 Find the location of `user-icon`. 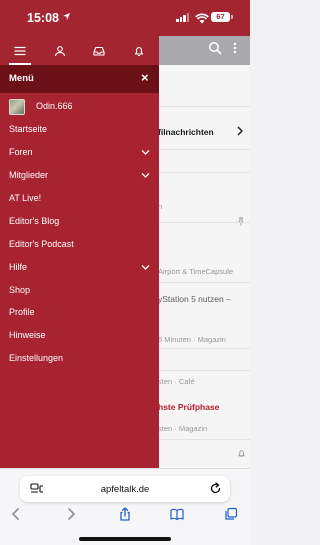

user-icon is located at coordinates (59, 50).